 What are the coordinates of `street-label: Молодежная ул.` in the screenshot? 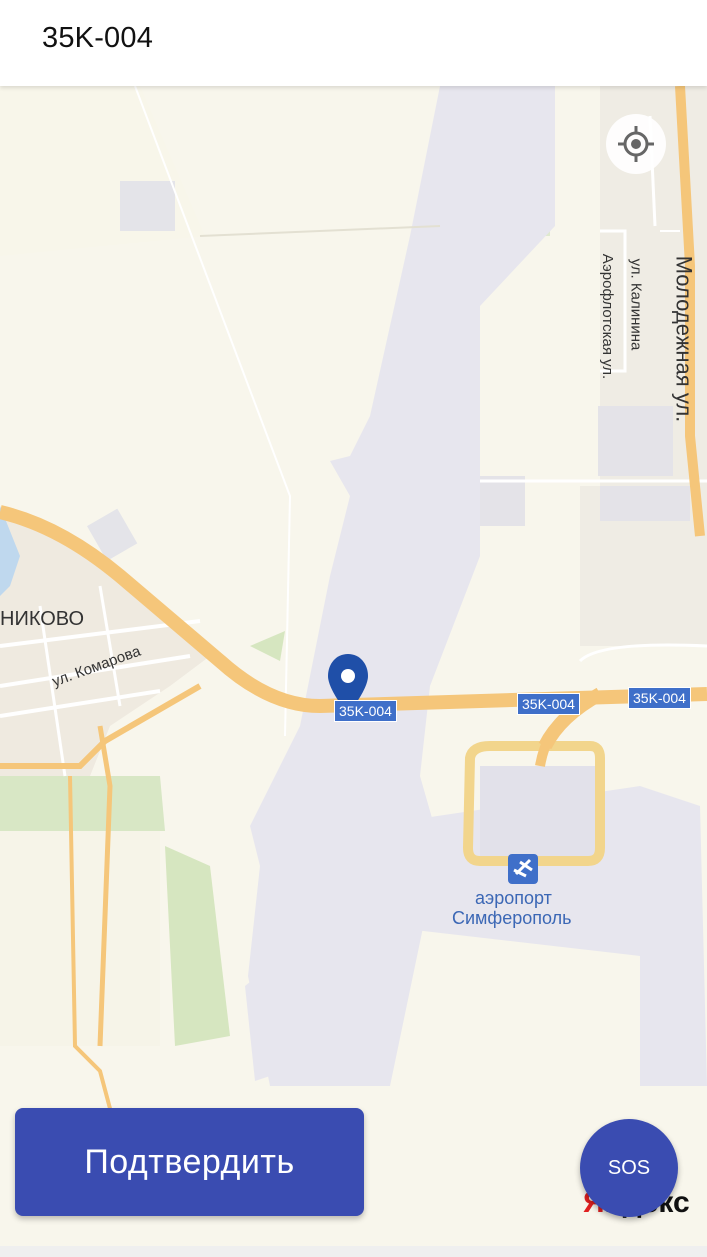 It's located at (684, 339).